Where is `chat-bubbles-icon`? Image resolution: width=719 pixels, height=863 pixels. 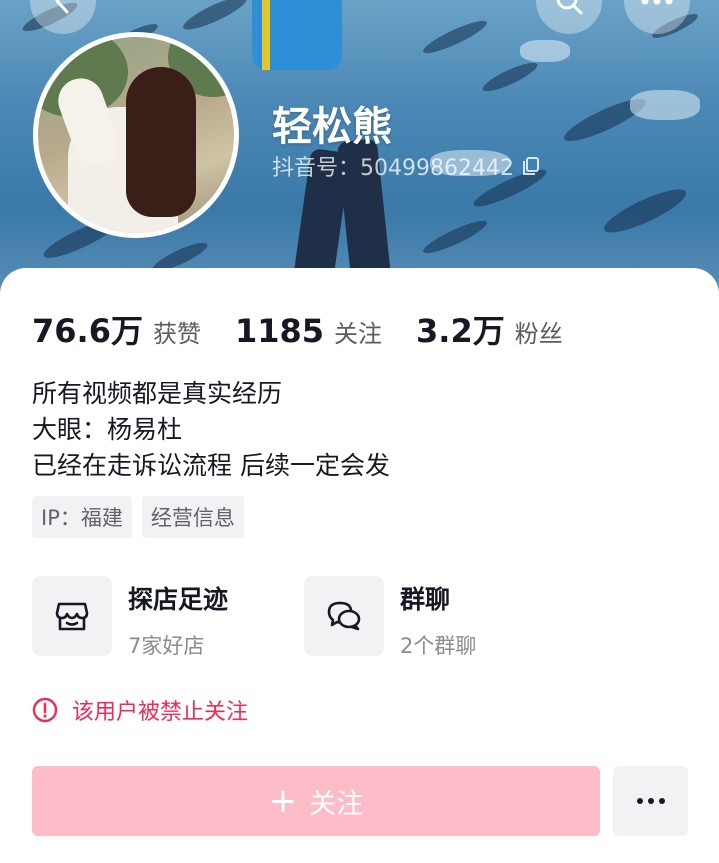
chat-bubbles-icon is located at coordinates (344, 616).